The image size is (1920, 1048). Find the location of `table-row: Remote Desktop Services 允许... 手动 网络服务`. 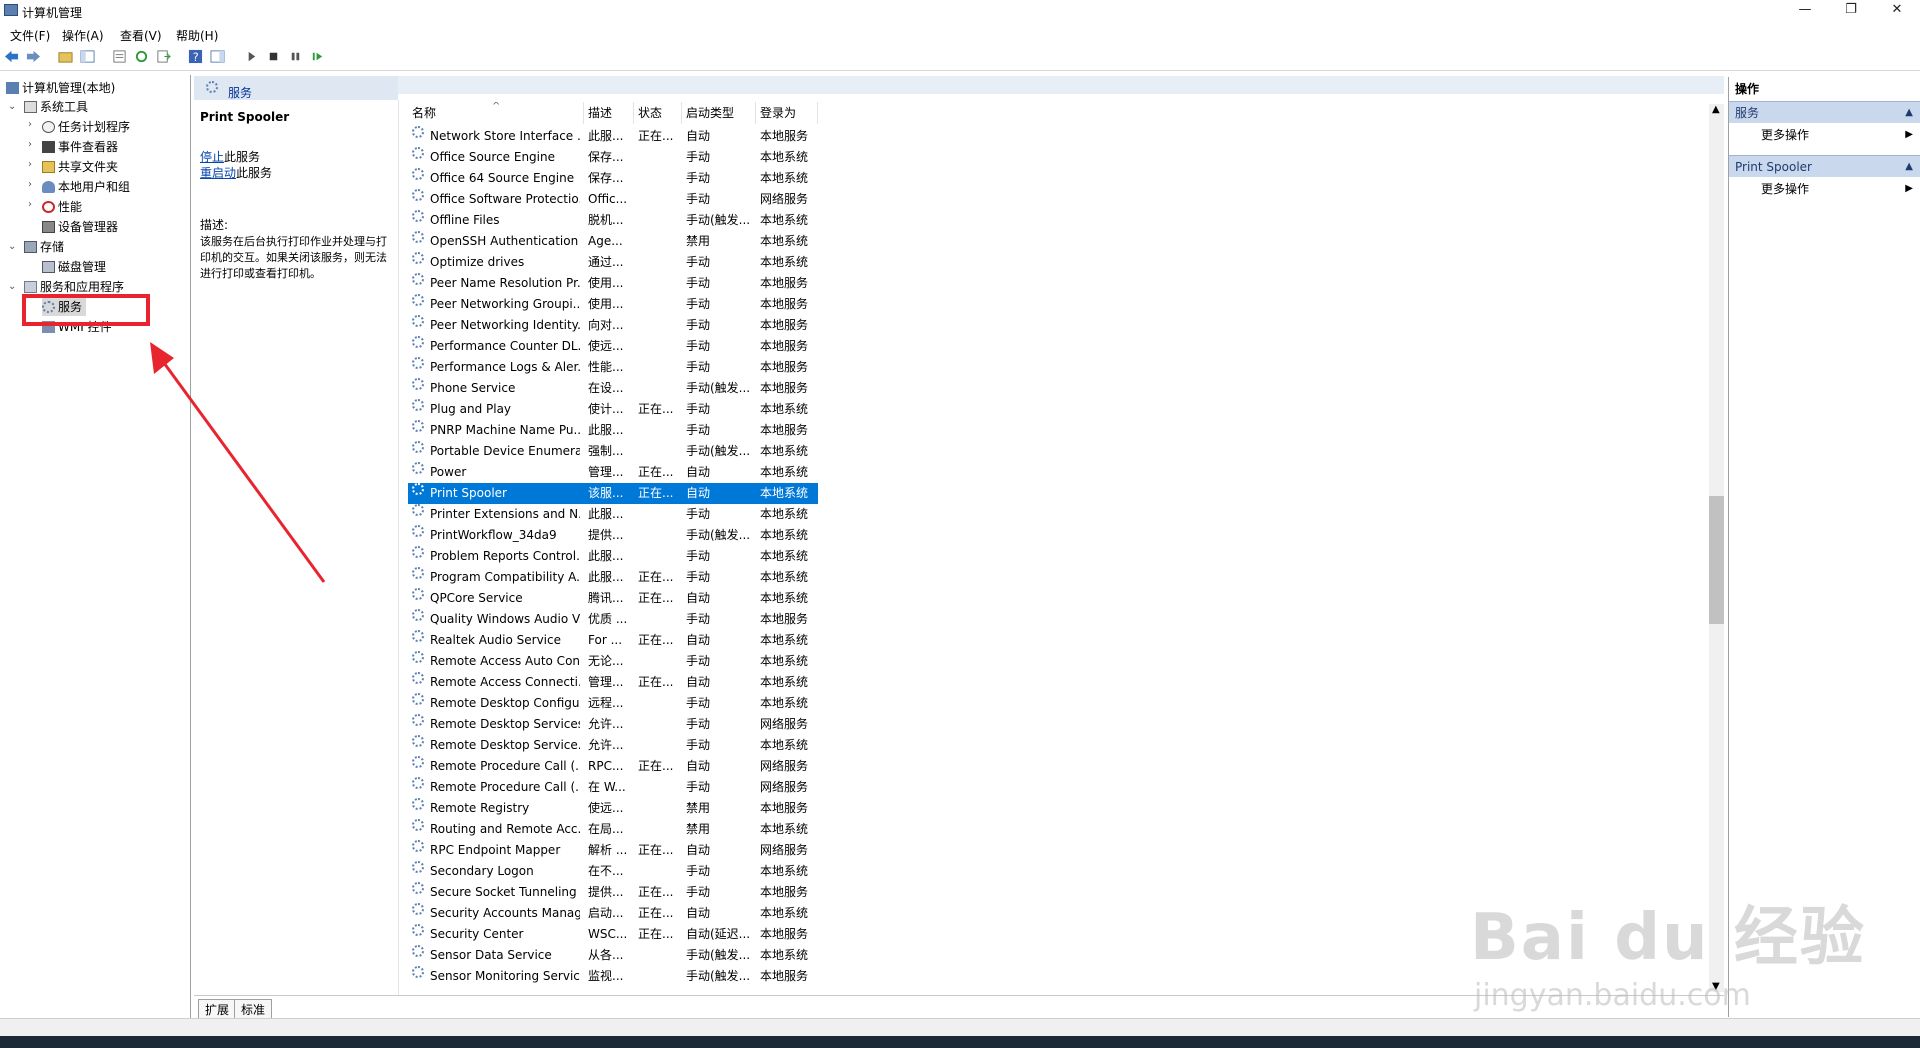

table-row: Remote Desktop Services 允许... 手动 网络服务 is located at coordinates (613, 724).